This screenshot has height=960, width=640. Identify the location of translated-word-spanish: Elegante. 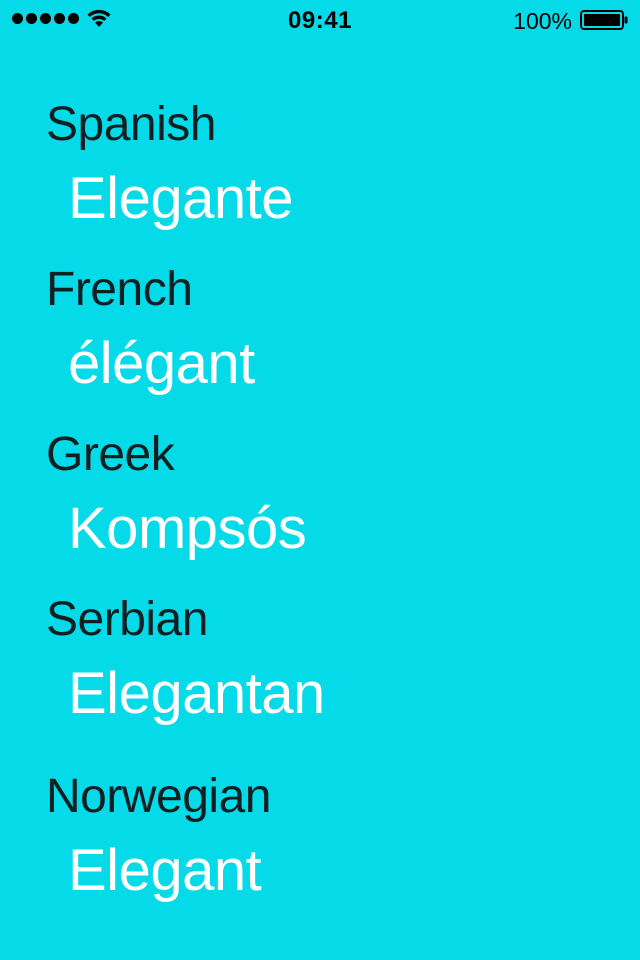
(180, 198).